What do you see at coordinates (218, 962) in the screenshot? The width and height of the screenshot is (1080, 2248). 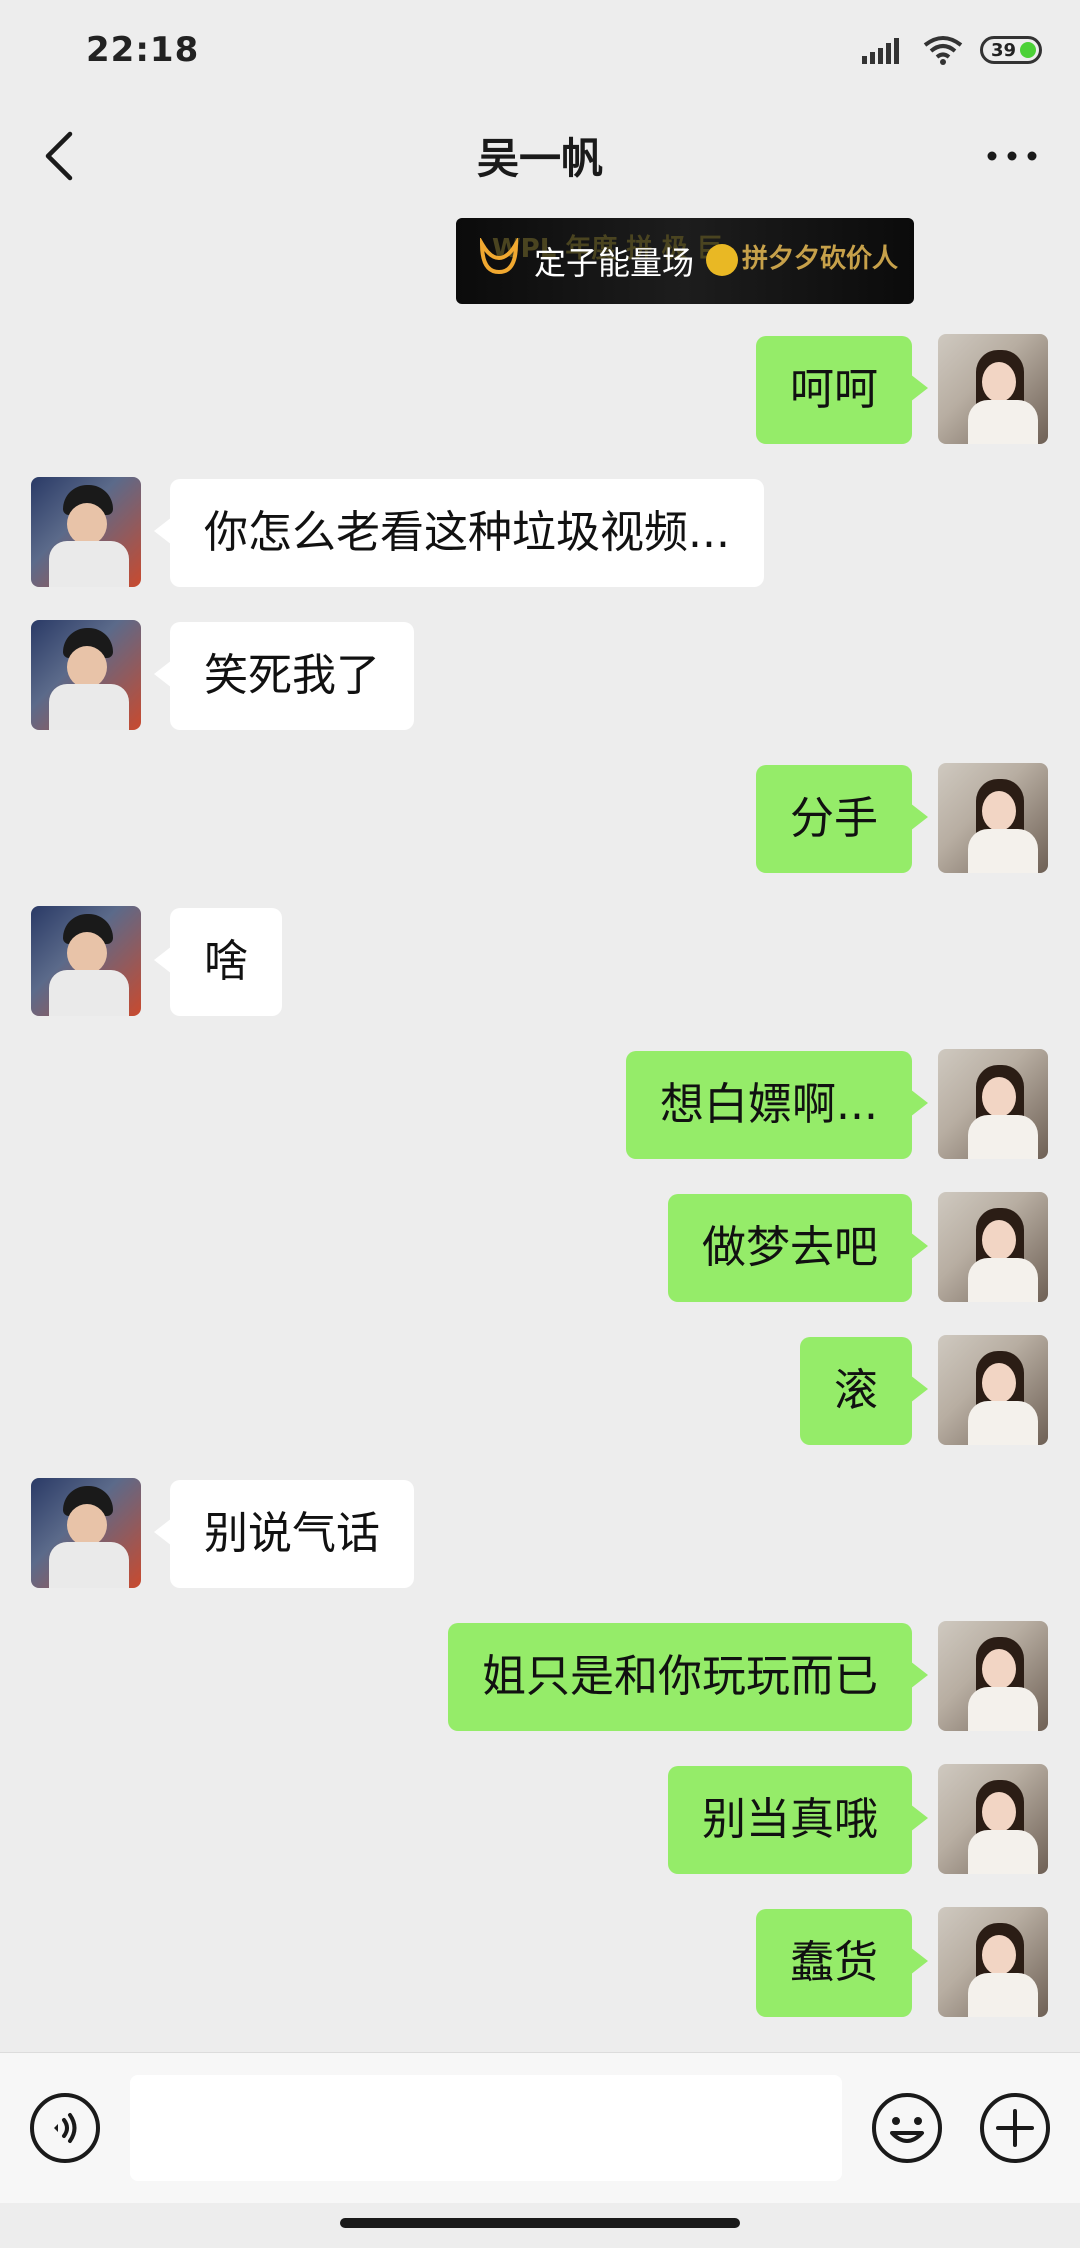 I see `contact-message-bubble: 啥` at bounding box center [218, 962].